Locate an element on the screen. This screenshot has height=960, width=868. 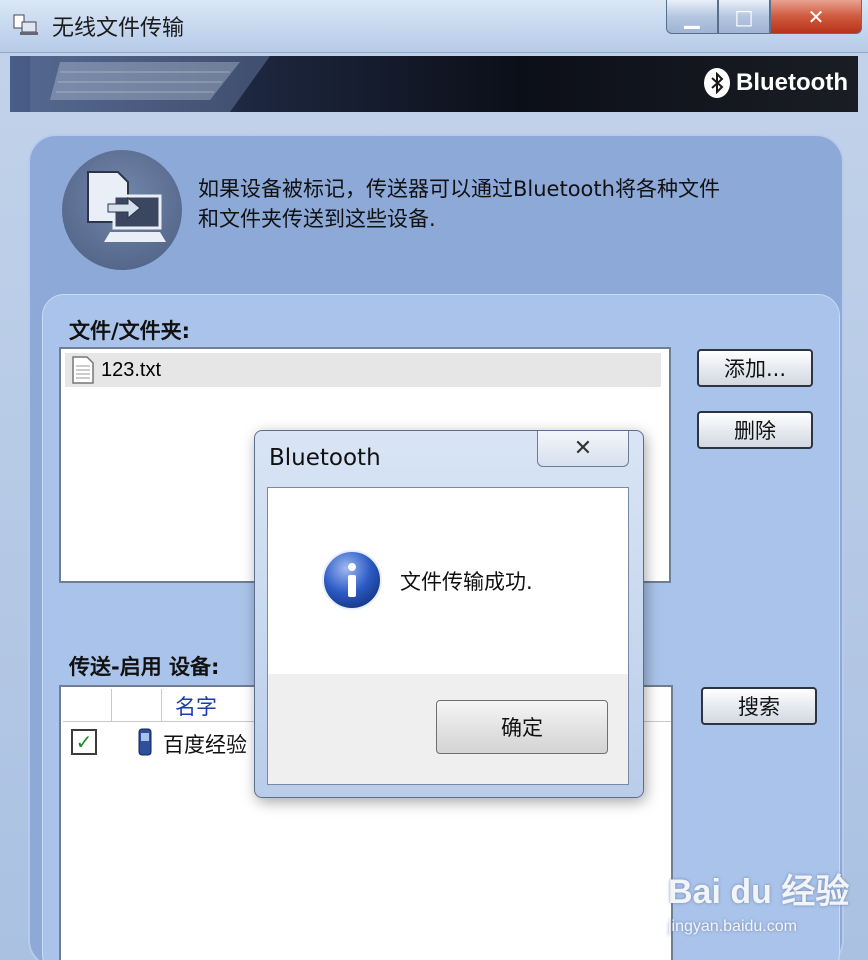
bluetooth-icon is located at coordinates (717, 83).